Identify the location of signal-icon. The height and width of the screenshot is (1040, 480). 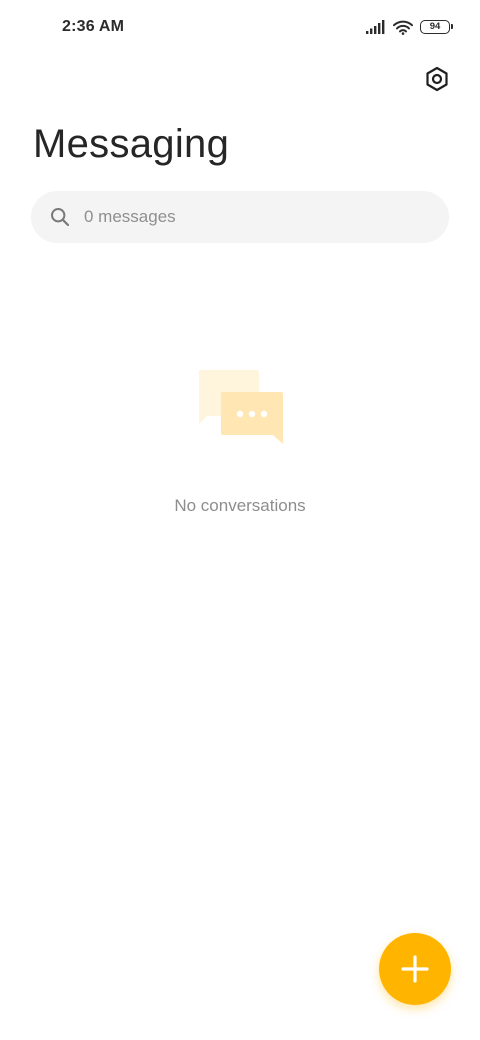
(376, 27).